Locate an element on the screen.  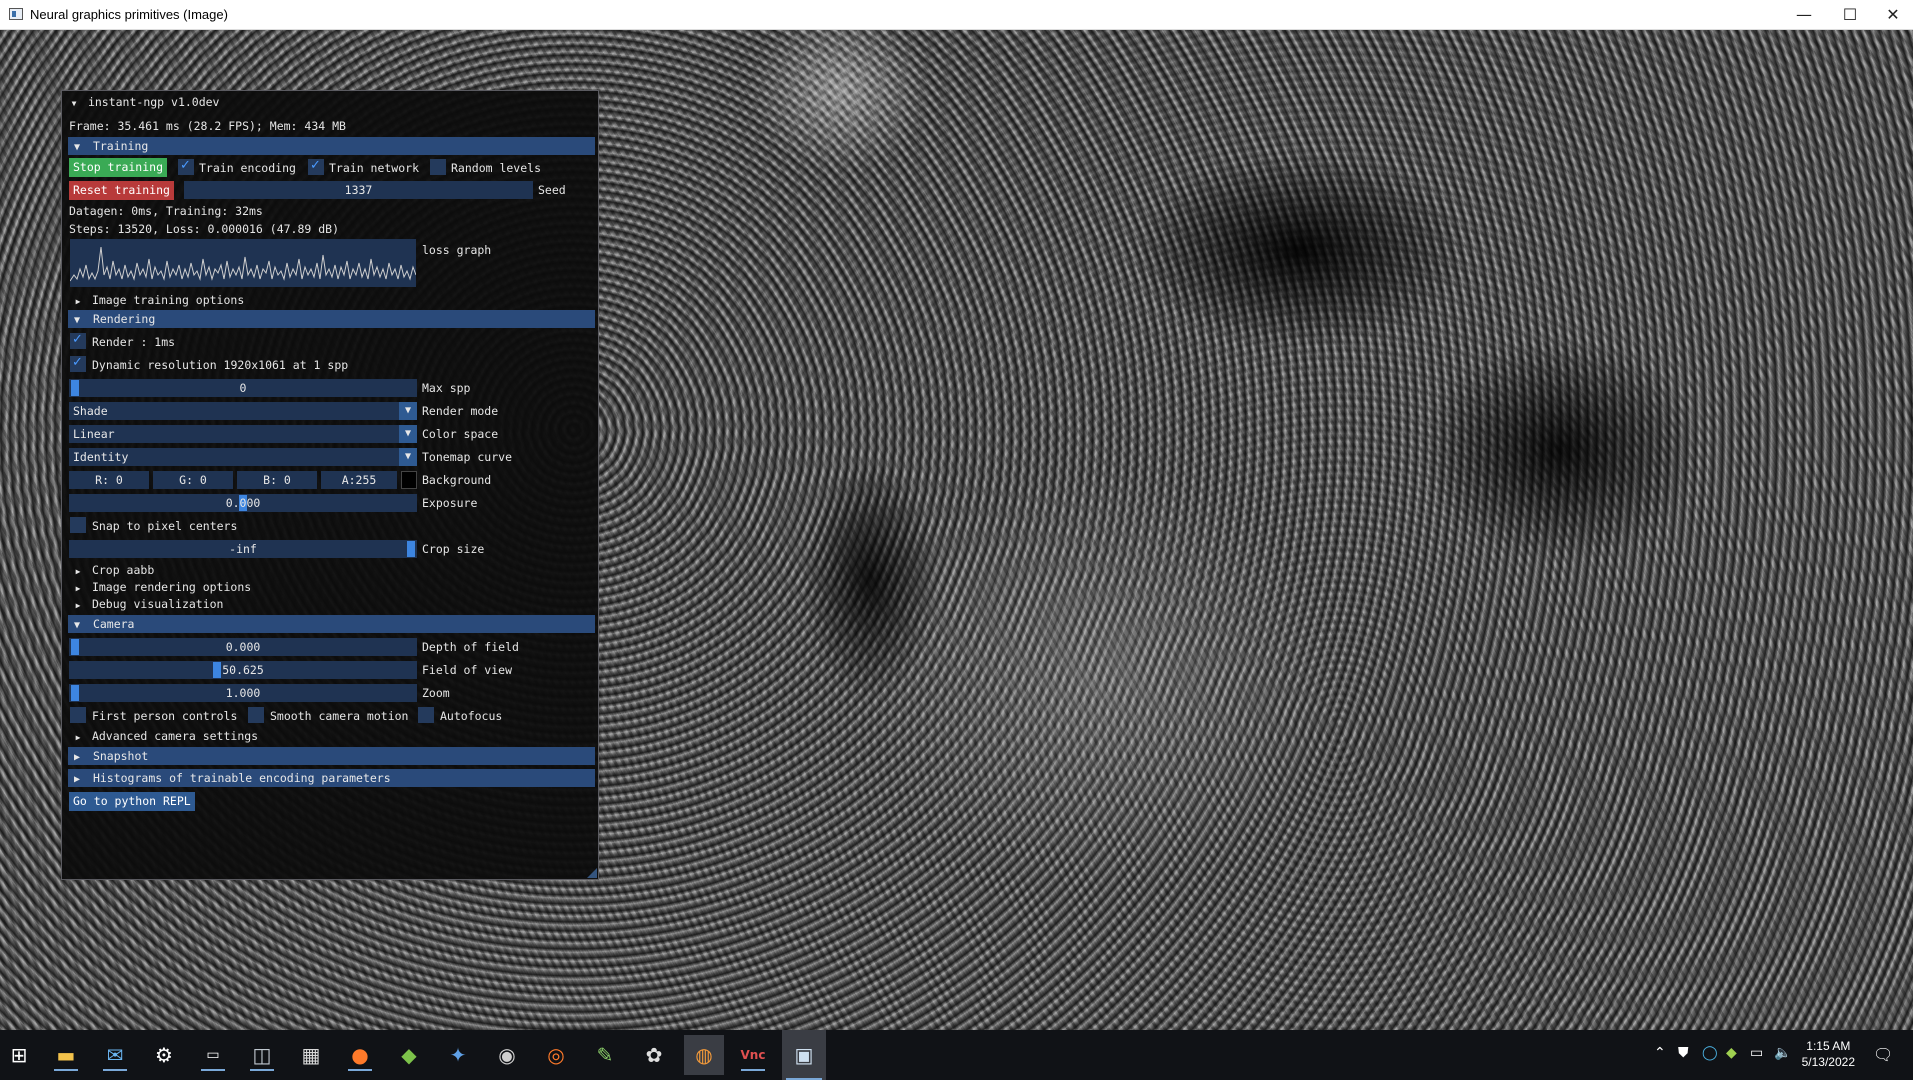
background-r-input: R: 0 is located at coordinates (109, 480).